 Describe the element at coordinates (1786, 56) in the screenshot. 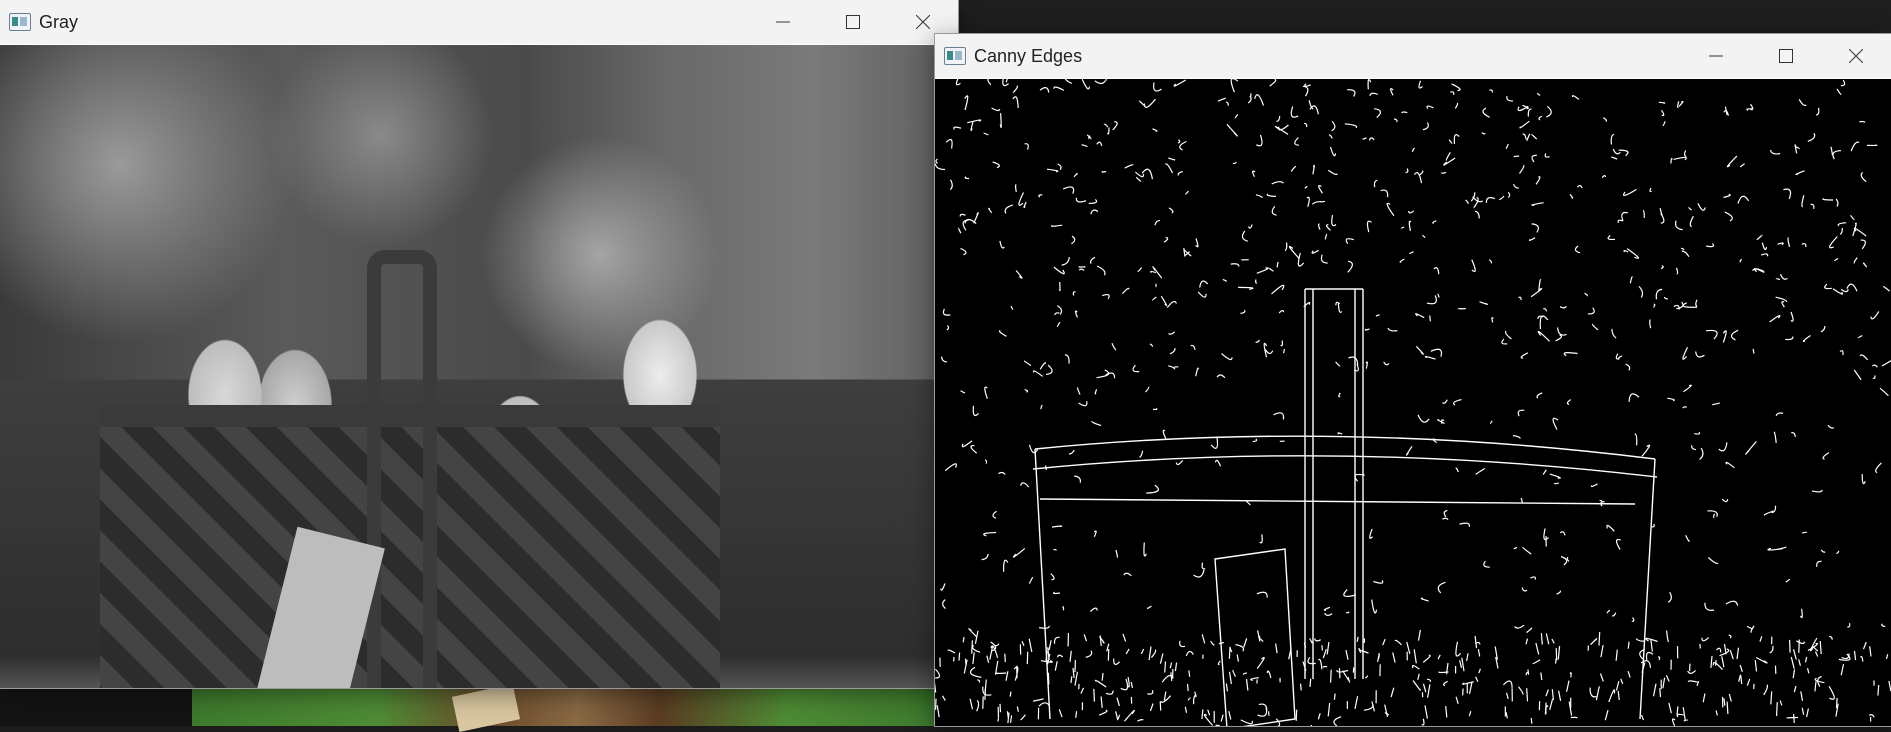

I see `canny-maximize-button` at that location.